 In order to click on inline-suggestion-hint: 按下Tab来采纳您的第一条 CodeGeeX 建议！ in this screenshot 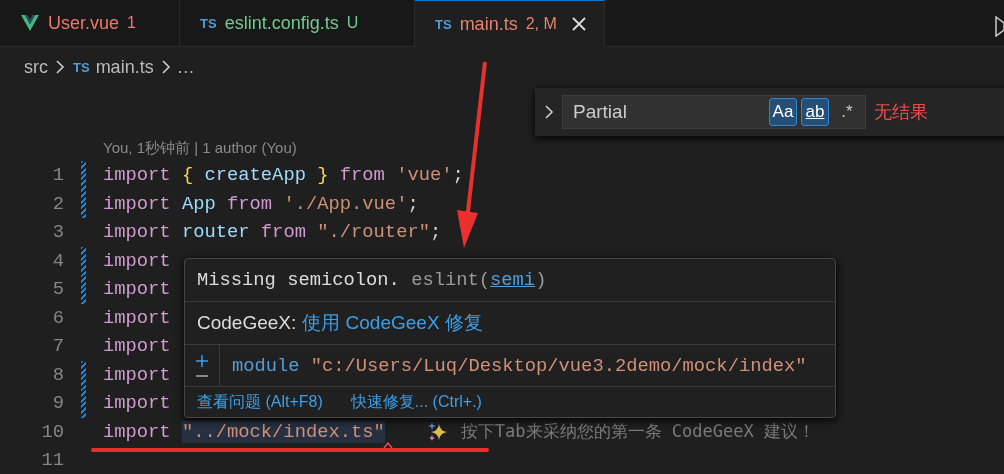, I will do `click(637, 432)`.